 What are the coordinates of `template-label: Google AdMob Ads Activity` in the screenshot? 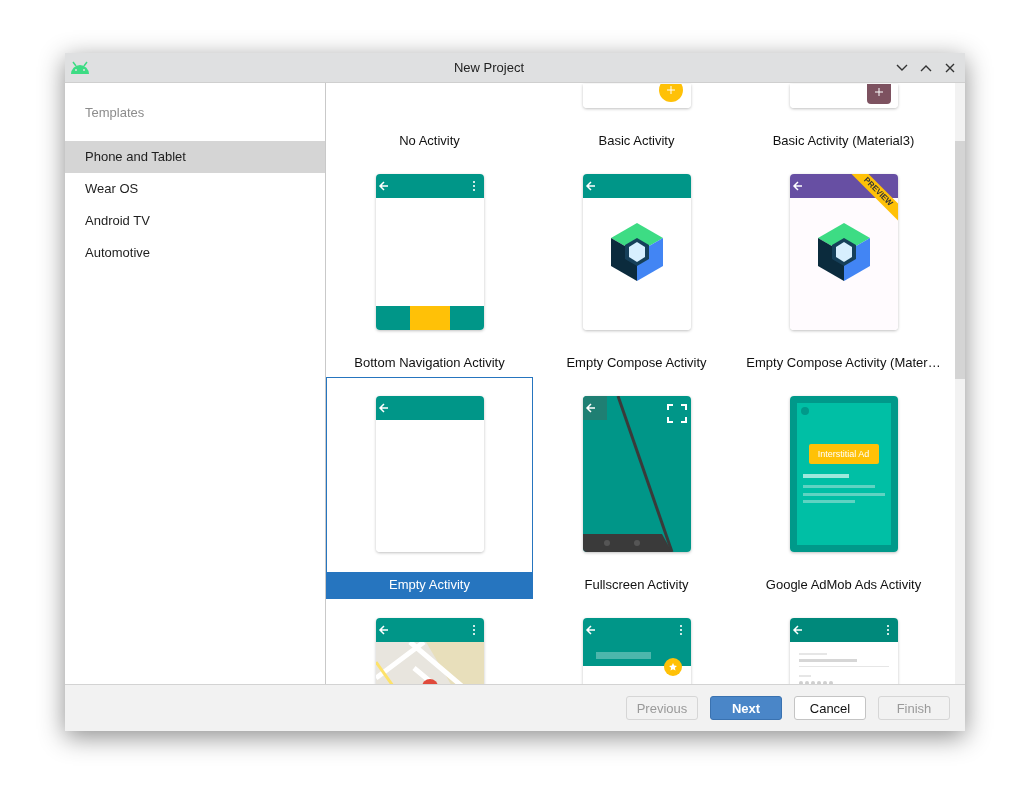 It's located at (843, 585).